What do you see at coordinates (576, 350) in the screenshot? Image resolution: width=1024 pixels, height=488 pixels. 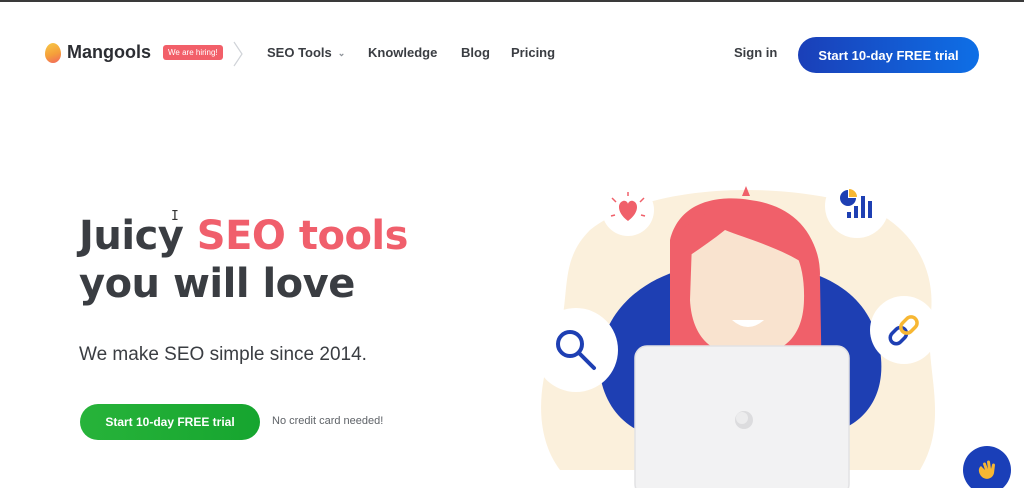 I see `search-bubble` at bounding box center [576, 350].